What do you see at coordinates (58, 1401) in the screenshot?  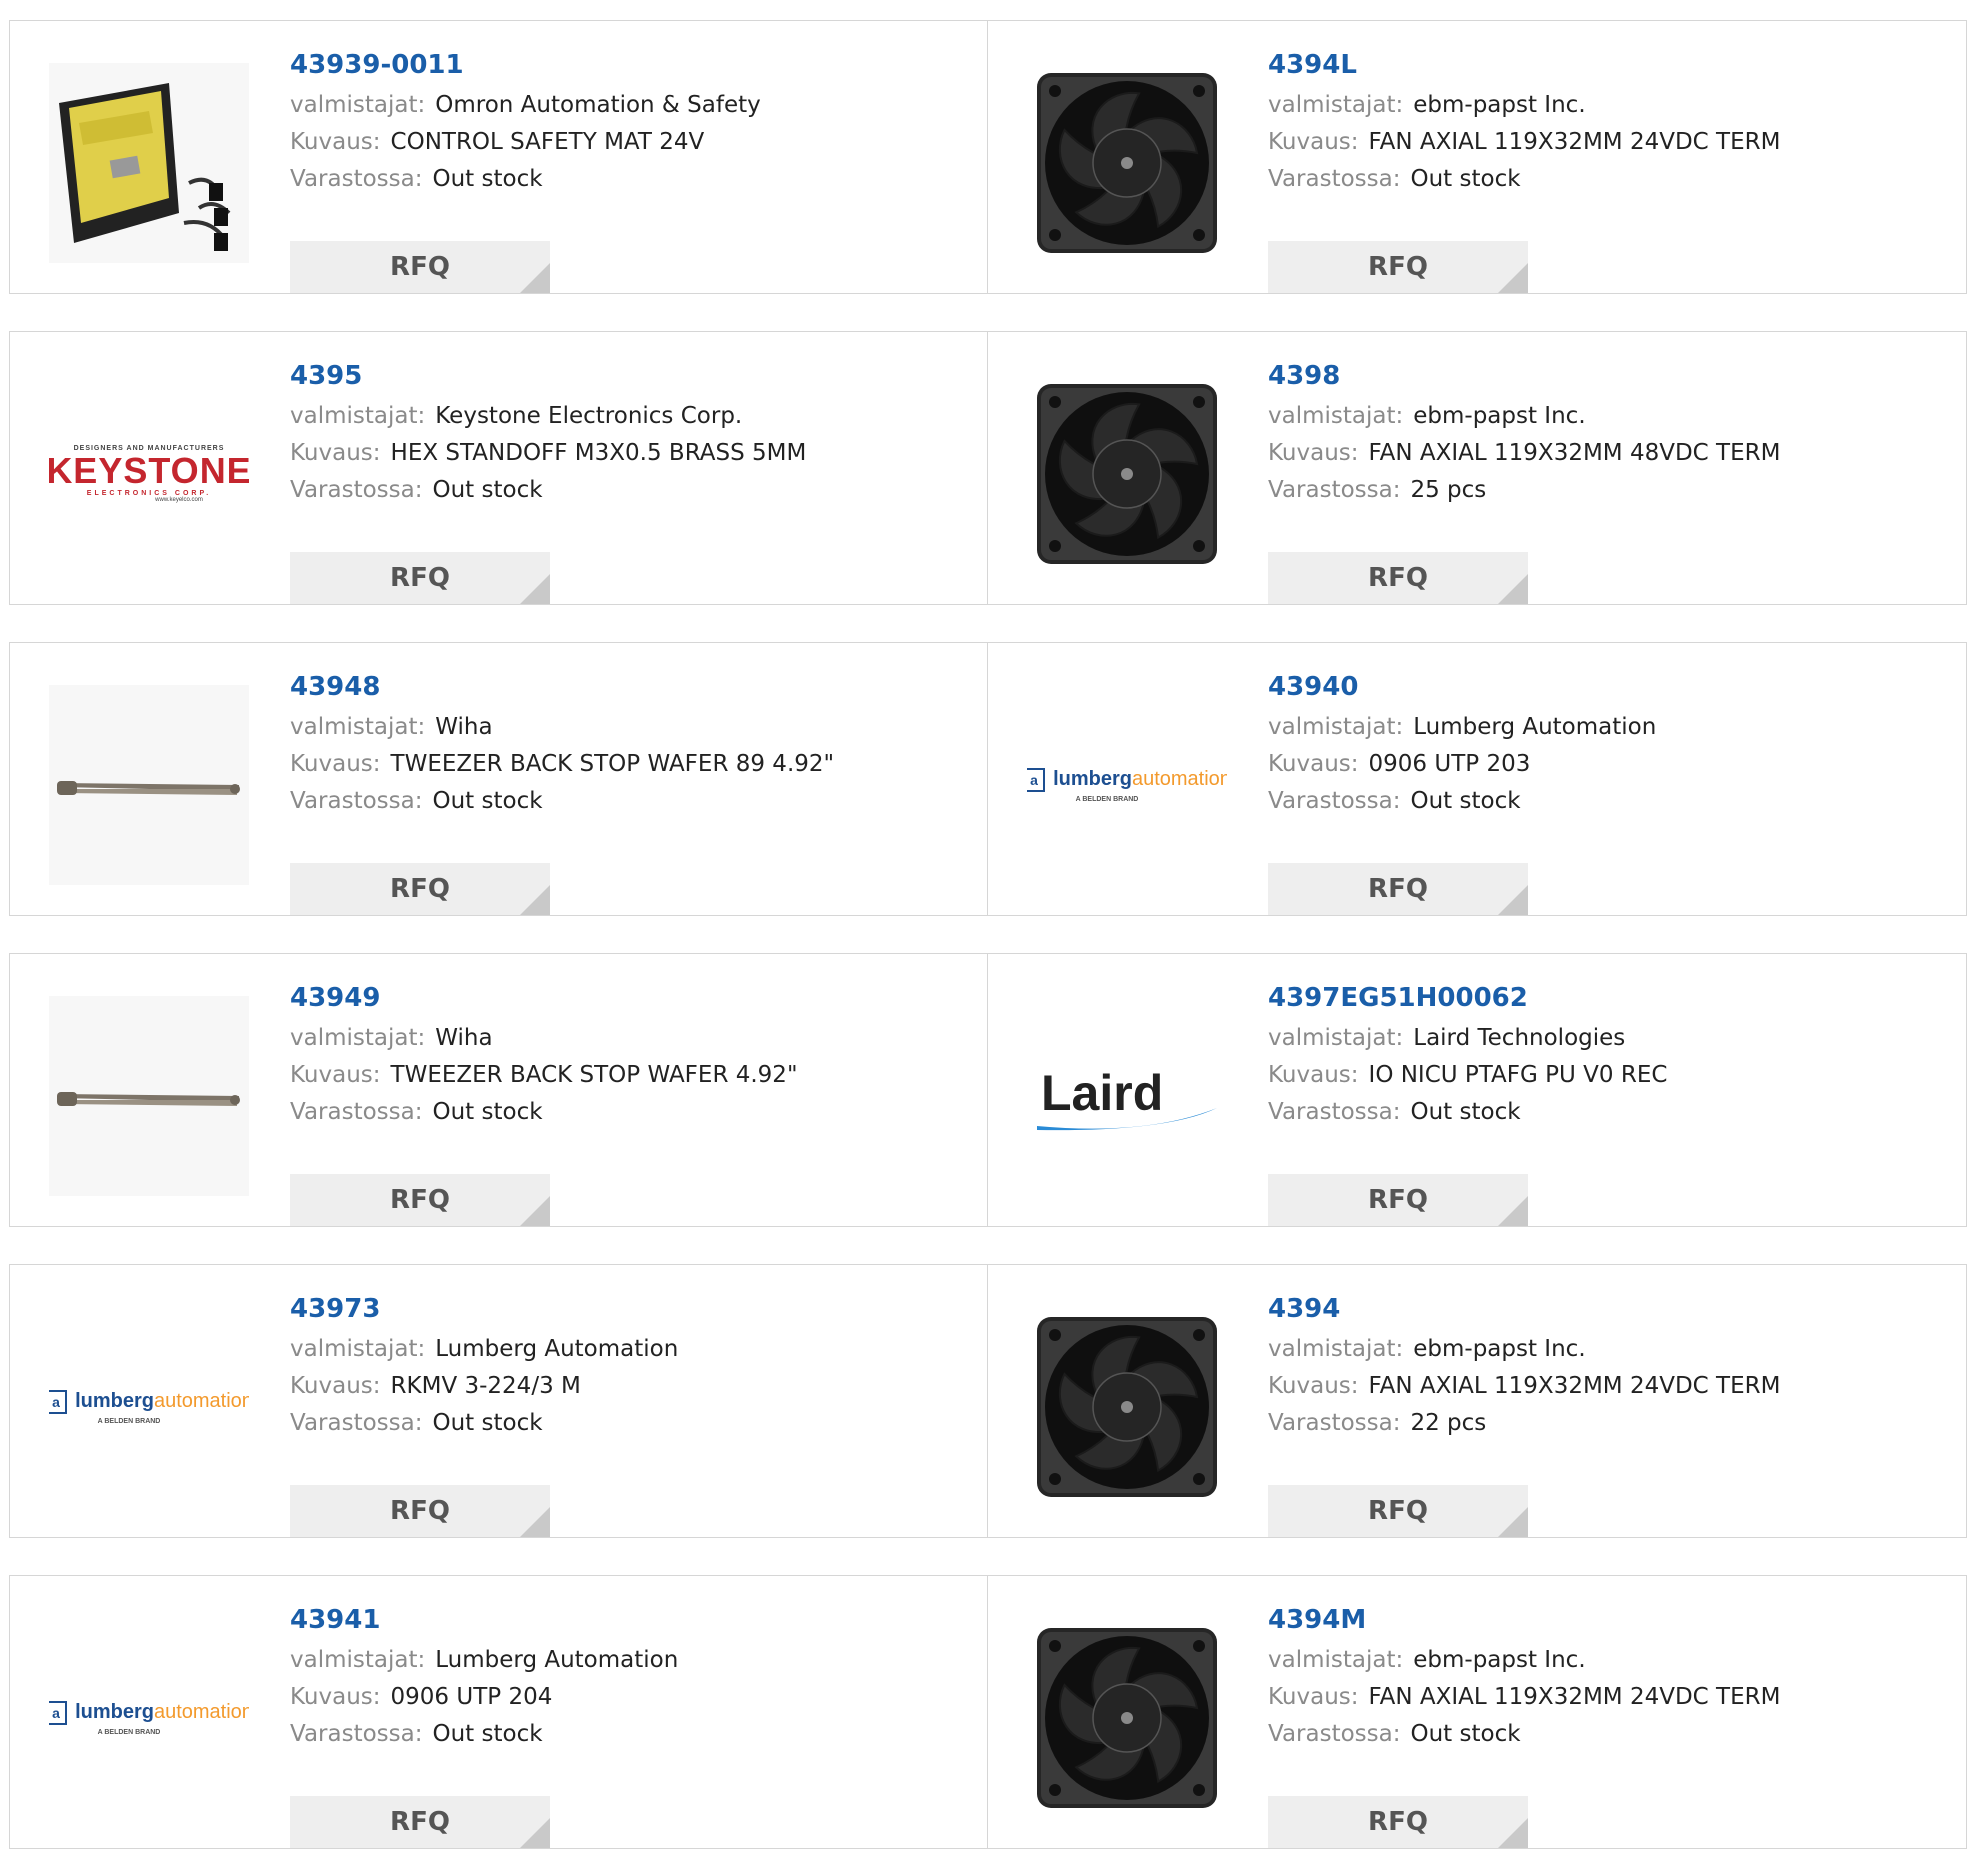 I see `lumberg-mark-icon: a` at bounding box center [58, 1401].